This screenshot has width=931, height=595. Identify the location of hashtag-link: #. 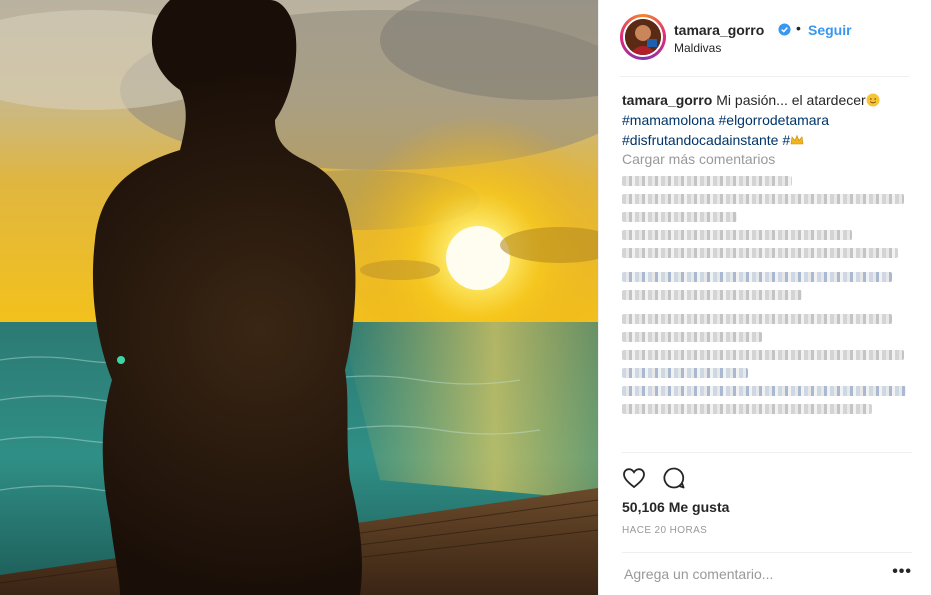
(786, 140).